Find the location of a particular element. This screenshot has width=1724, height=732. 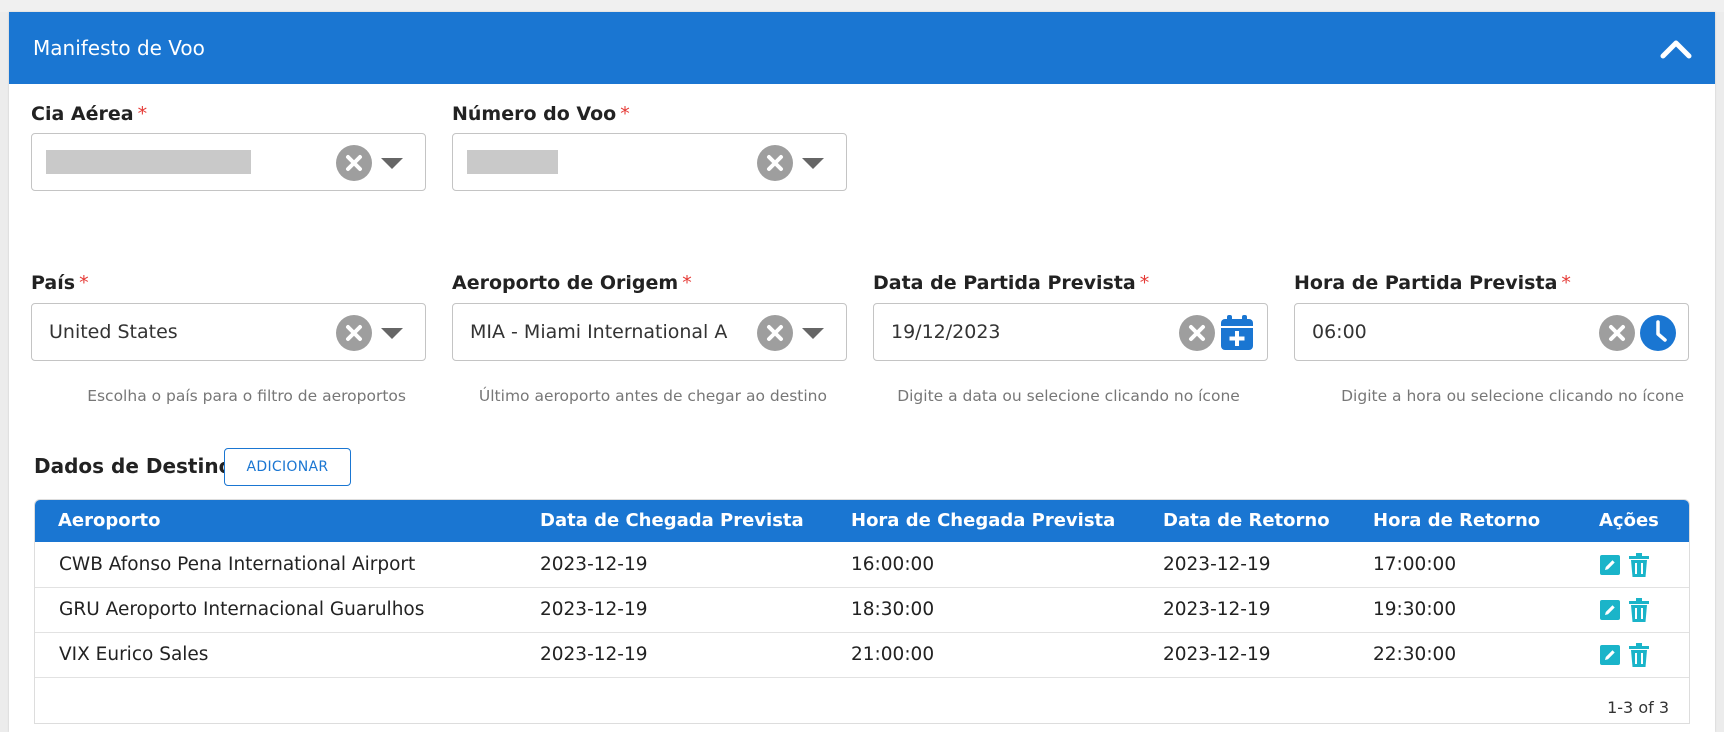

cell-return-time: 19:30:00 is located at coordinates (1415, 609).